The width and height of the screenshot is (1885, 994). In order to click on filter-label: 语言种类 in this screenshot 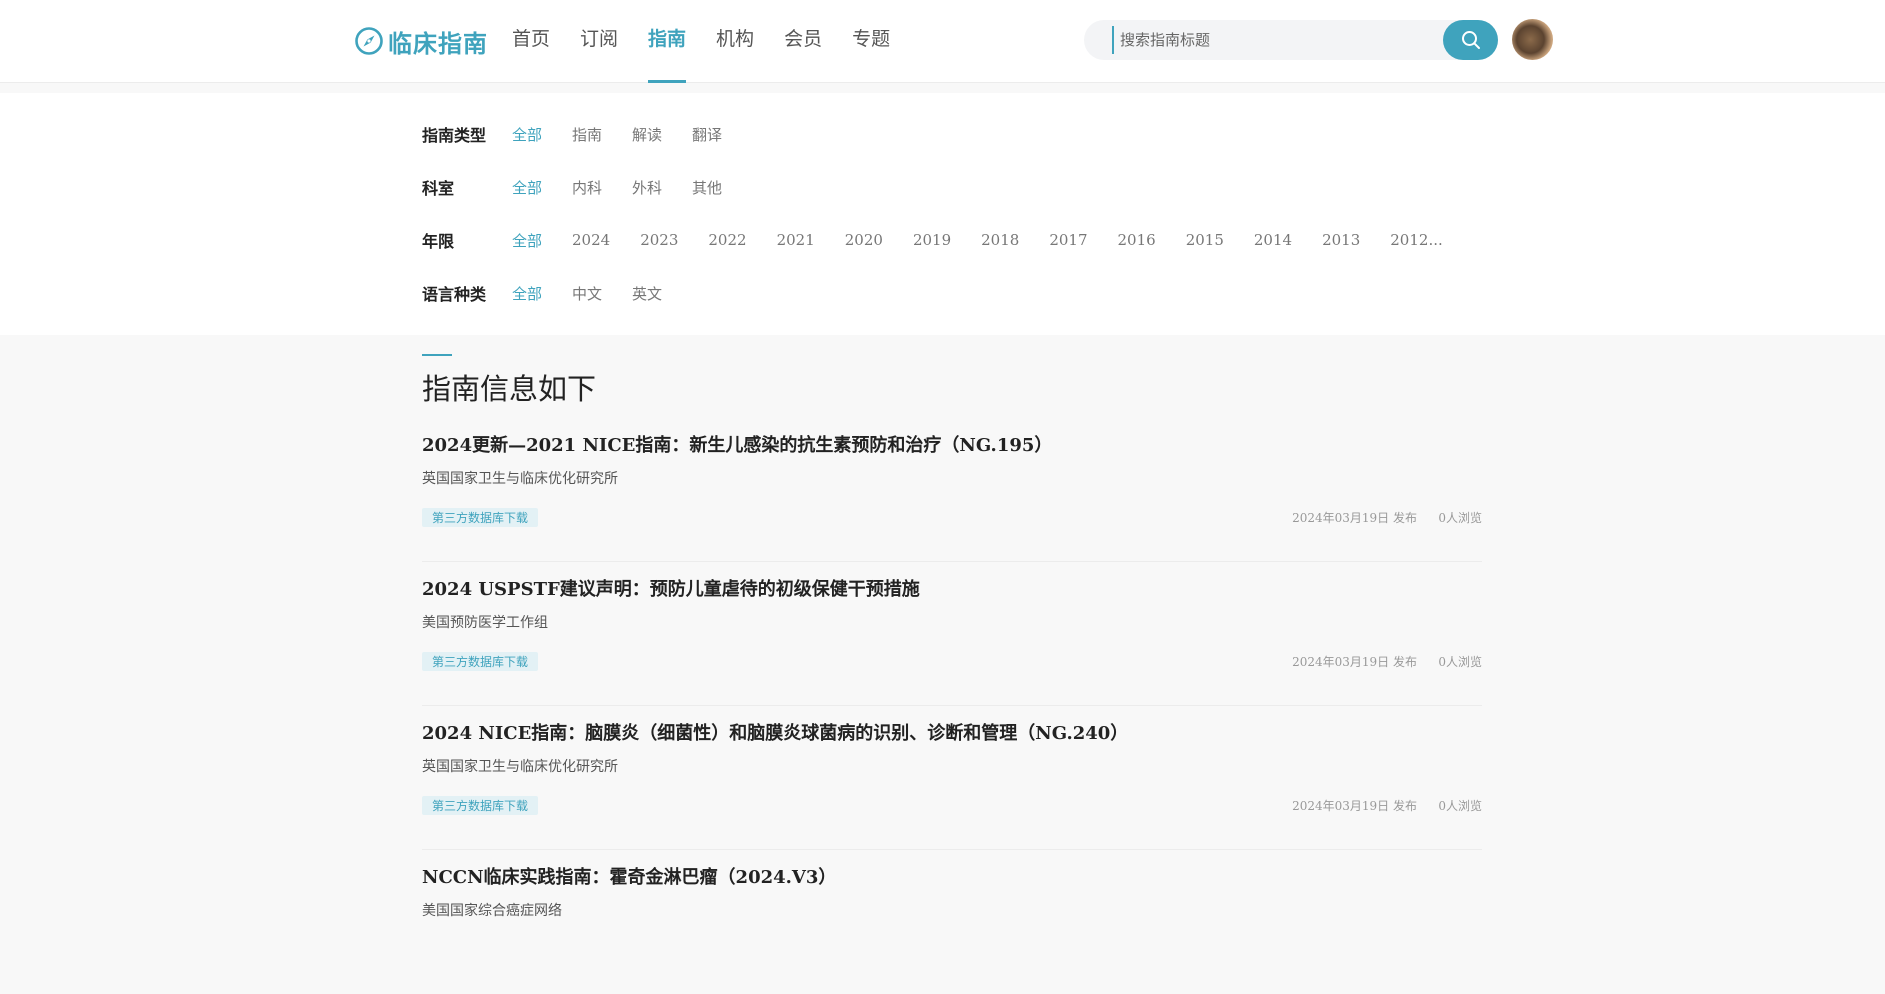, I will do `click(454, 294)`.